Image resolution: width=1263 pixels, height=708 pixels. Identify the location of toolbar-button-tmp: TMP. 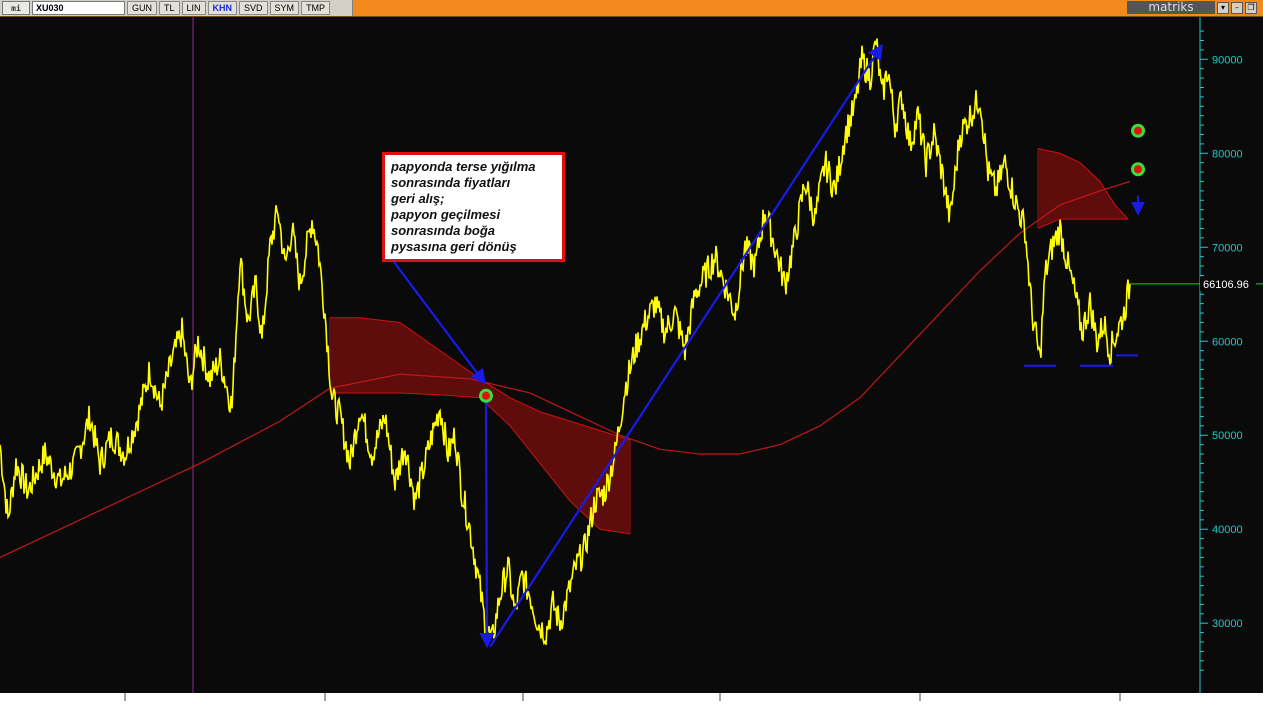
(316, 8).